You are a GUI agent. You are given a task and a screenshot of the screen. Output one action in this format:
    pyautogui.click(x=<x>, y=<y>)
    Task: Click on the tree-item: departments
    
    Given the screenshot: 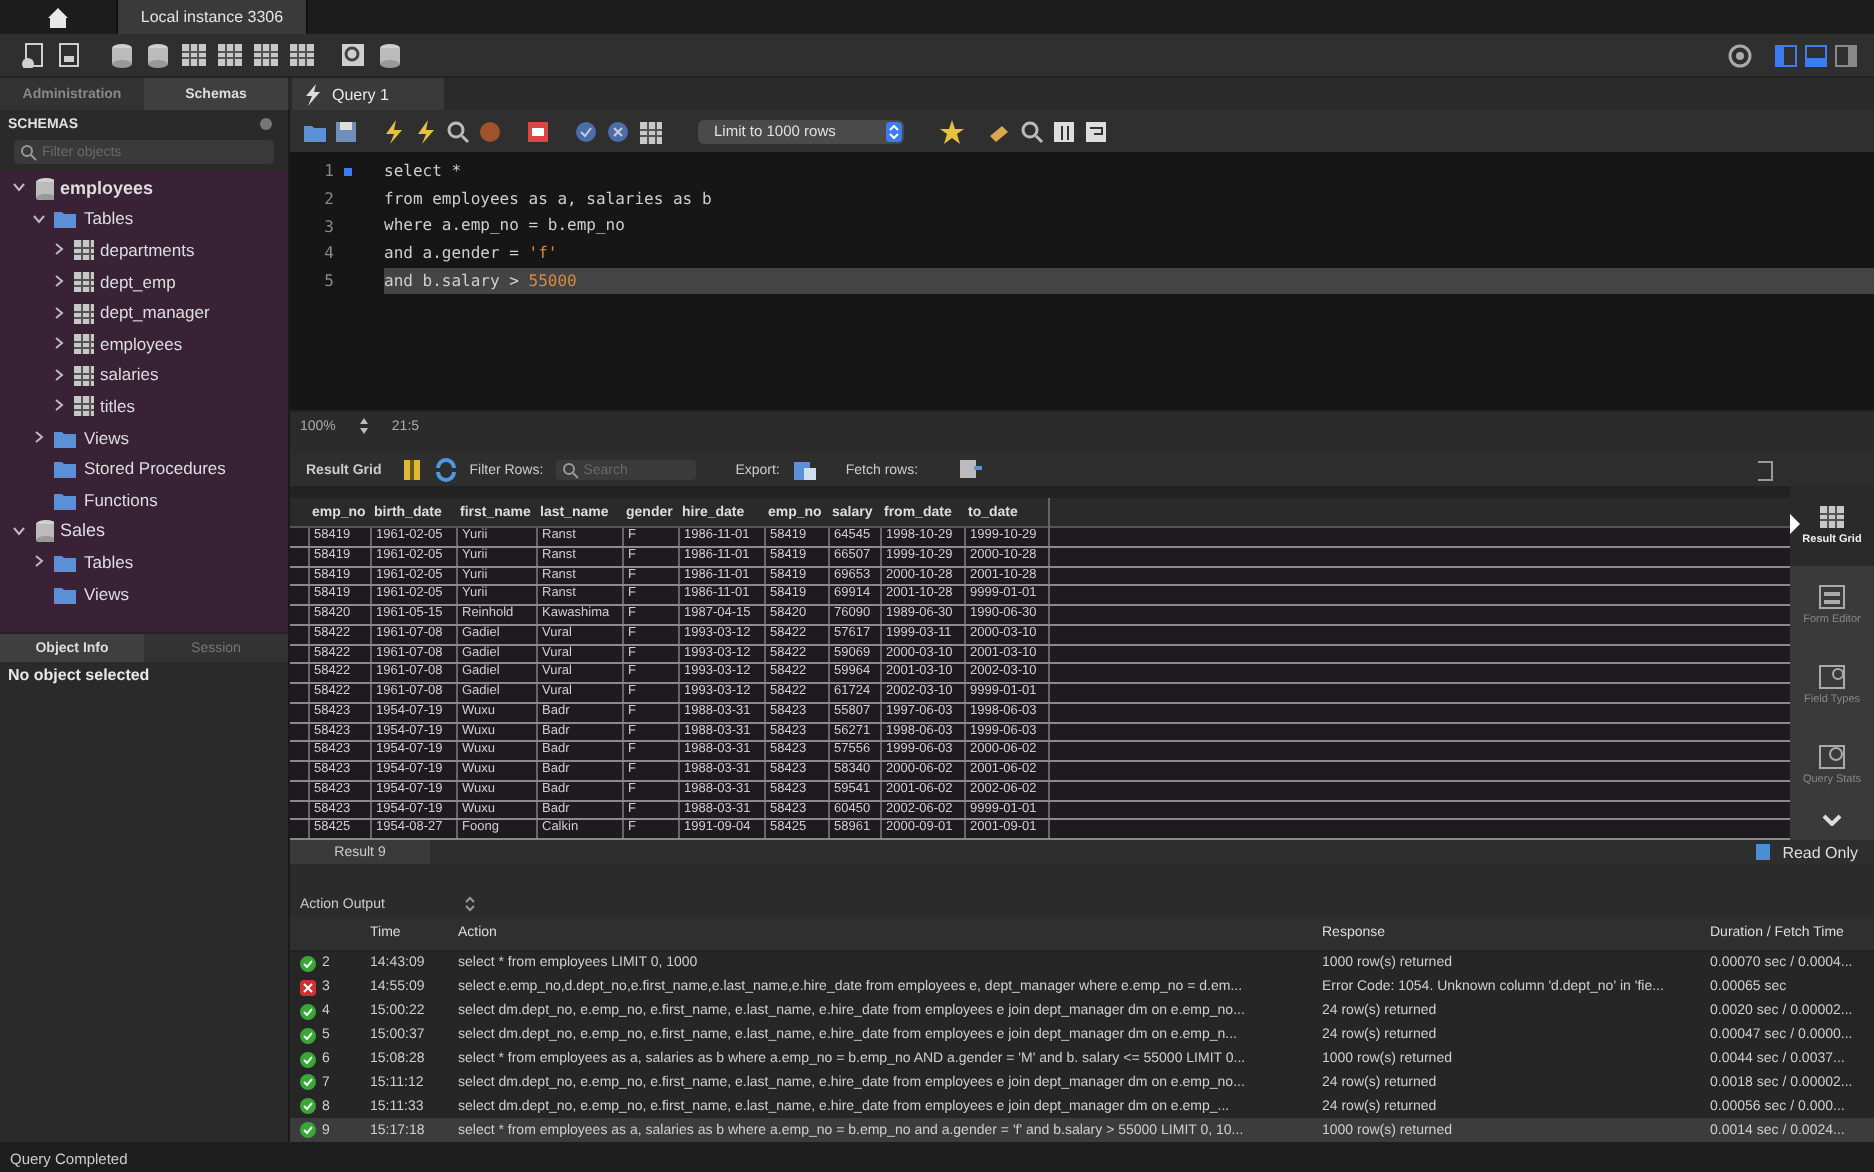 What is the action you would take?
    pyautogui.click(x=144, y=250)
    